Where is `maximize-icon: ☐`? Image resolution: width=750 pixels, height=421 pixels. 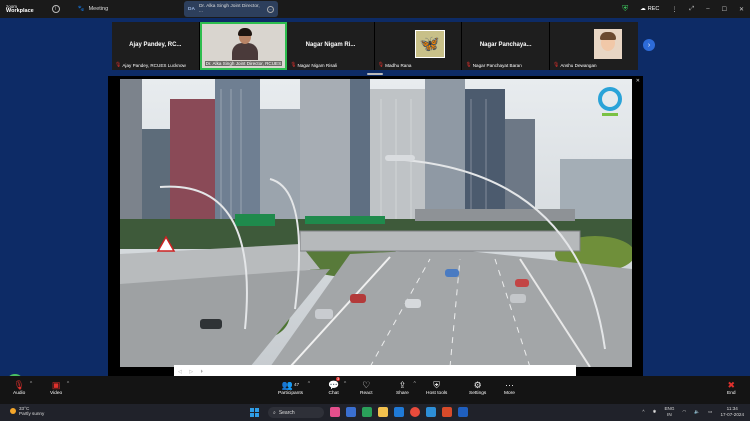 maximize-icon: ☐ is located at coordinates (724, 9).